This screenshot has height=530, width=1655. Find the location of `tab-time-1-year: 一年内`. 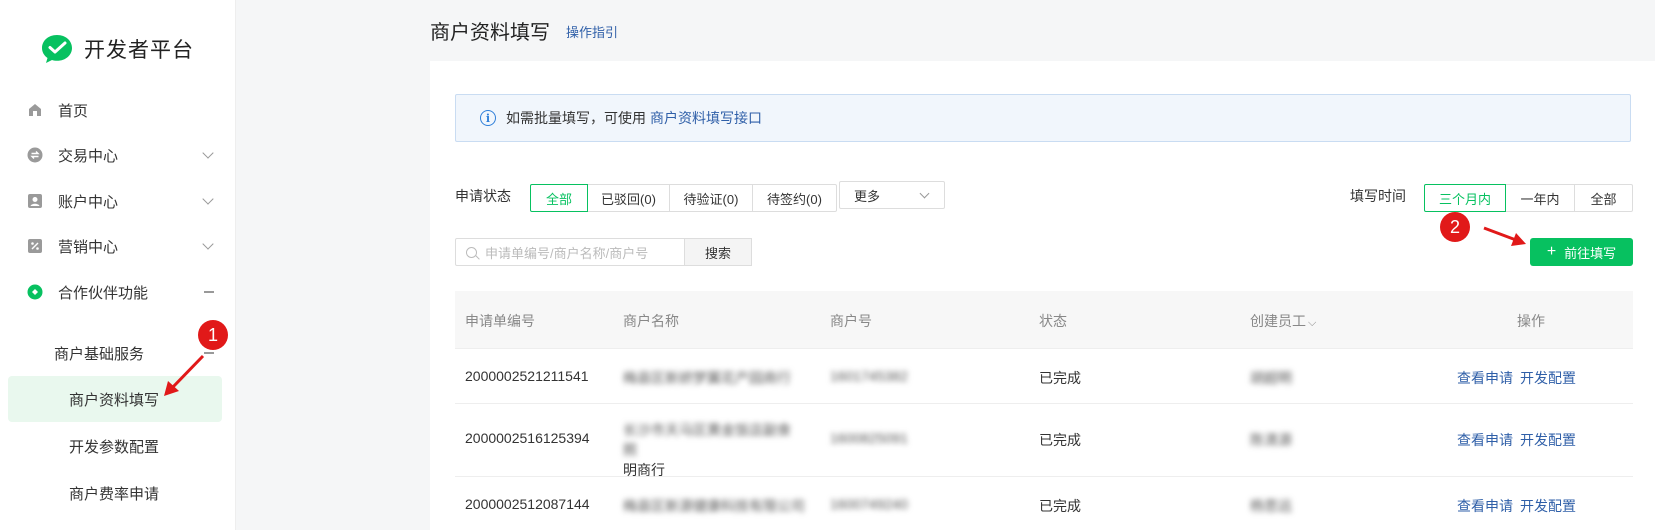

tab-time-1-year: 一年内 is located at coordinates (1540, 198).